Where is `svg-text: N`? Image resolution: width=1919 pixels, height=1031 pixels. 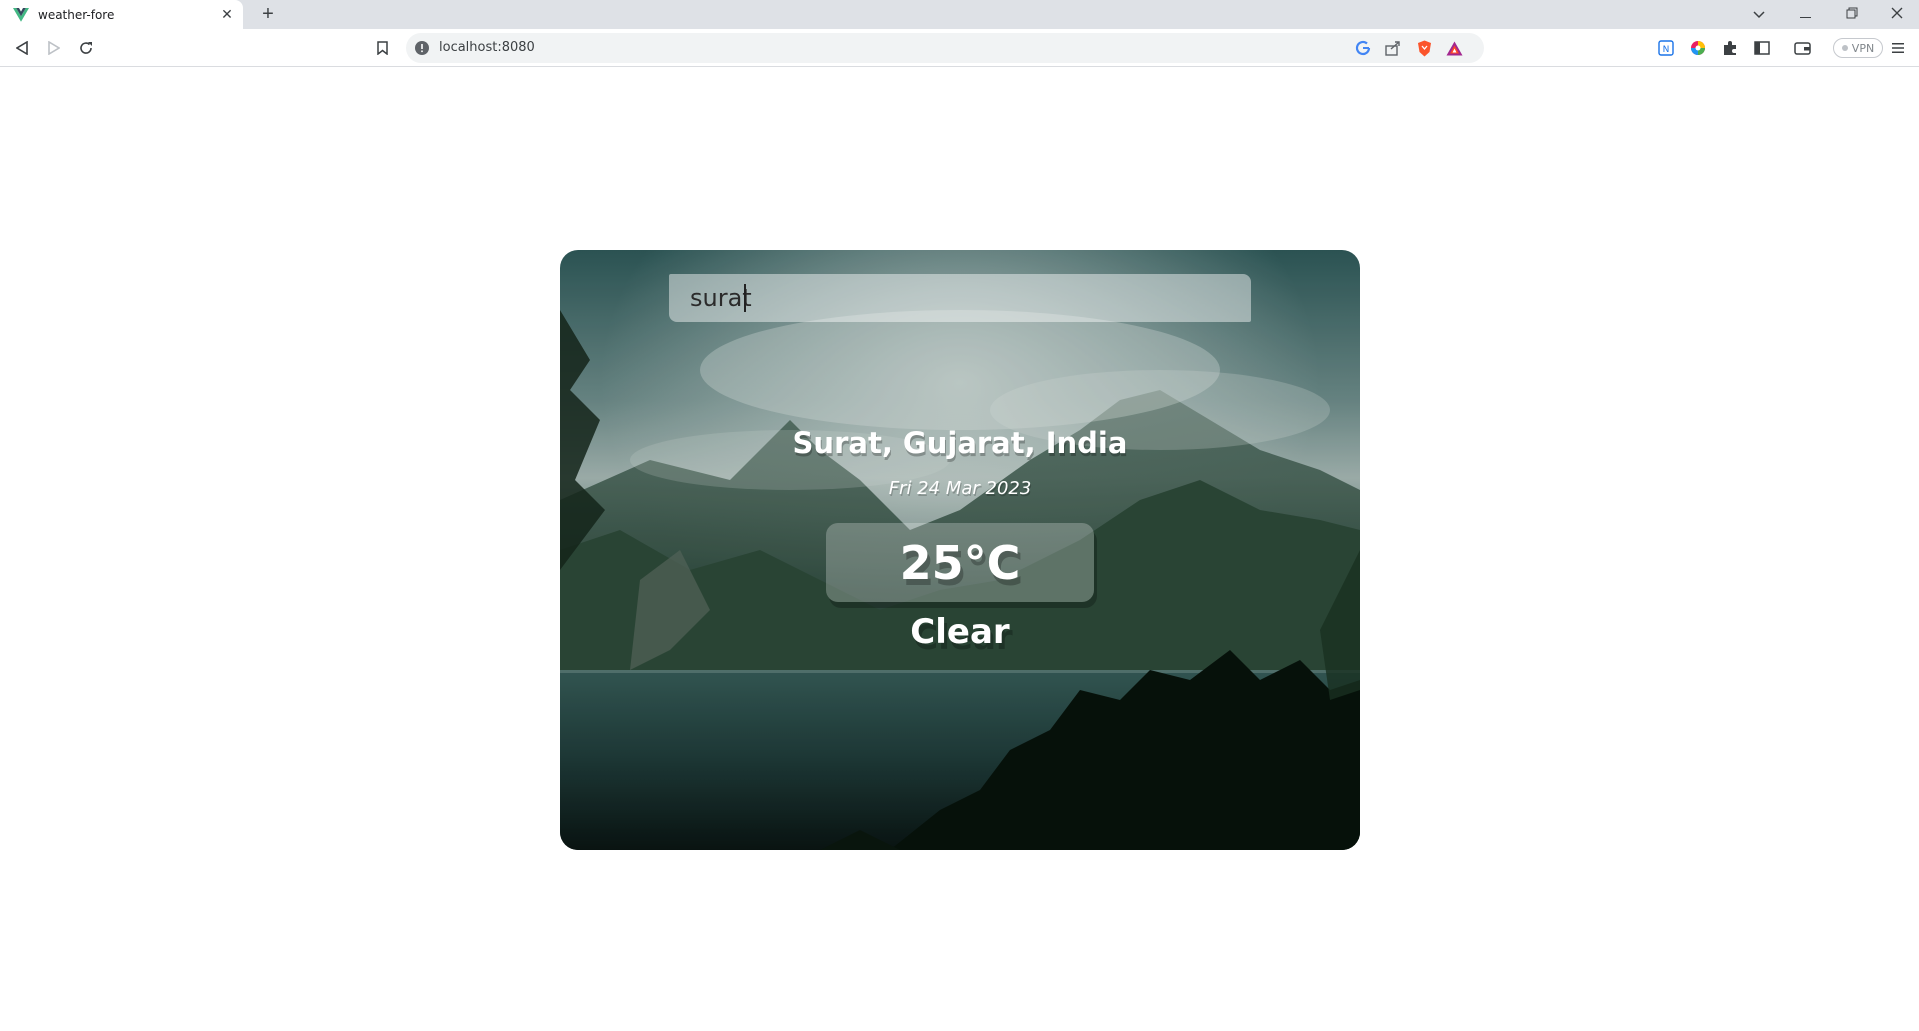 svg-text: N is located at coordinates (1666, 50).